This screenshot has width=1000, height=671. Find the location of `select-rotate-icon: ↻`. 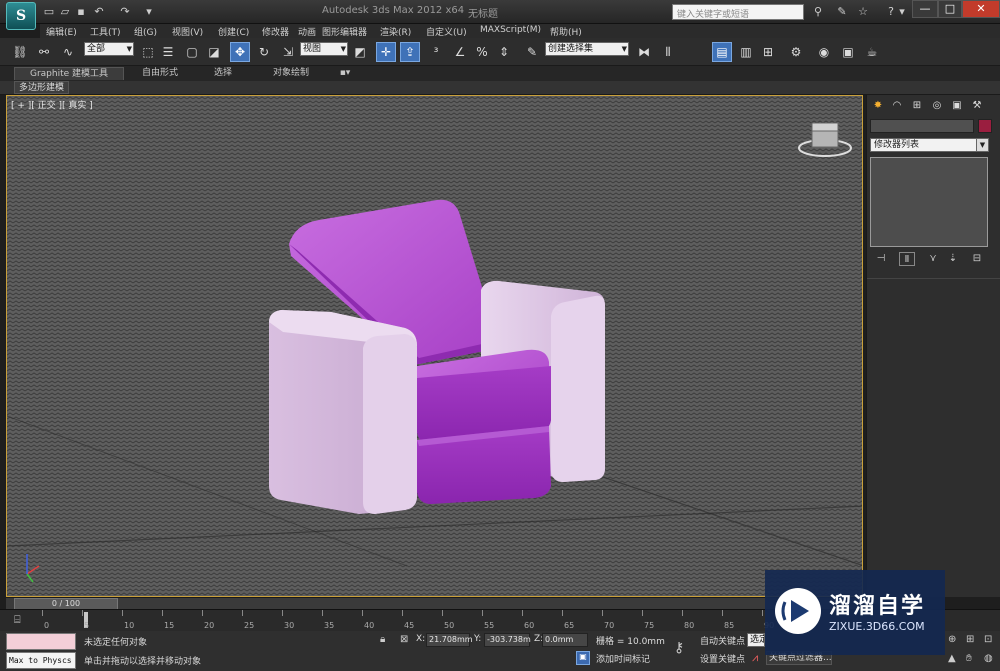

select-rotate-icon: ↻ is located at coordinates (264, 52).